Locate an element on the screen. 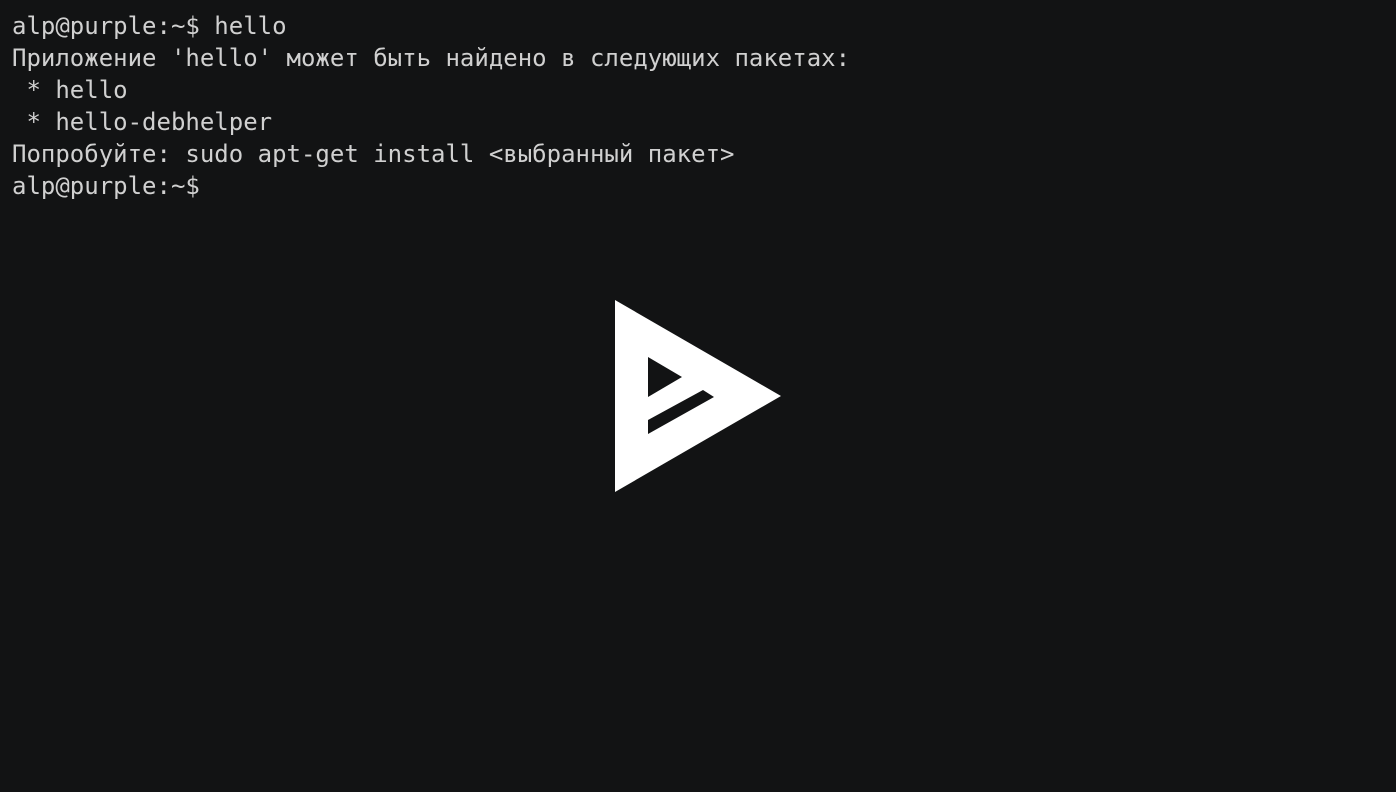 The height and width of the screenshot is (792, 1396). terminal-line-package-hello: * hello is located at coordinates (70, 90).